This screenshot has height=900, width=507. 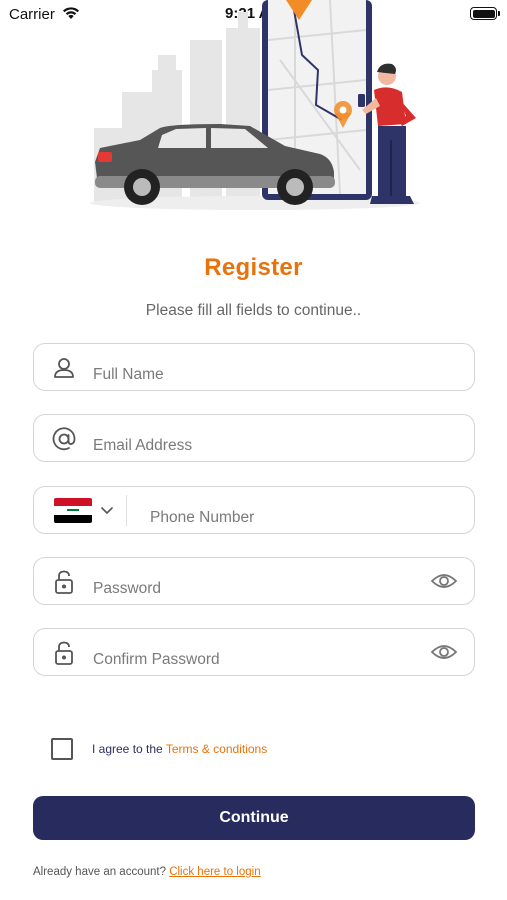 What do you see at coordinates (202, 517) in the screenshot?
I see `phone-placeholder: Phone Number` at bounding box center [202, 517].